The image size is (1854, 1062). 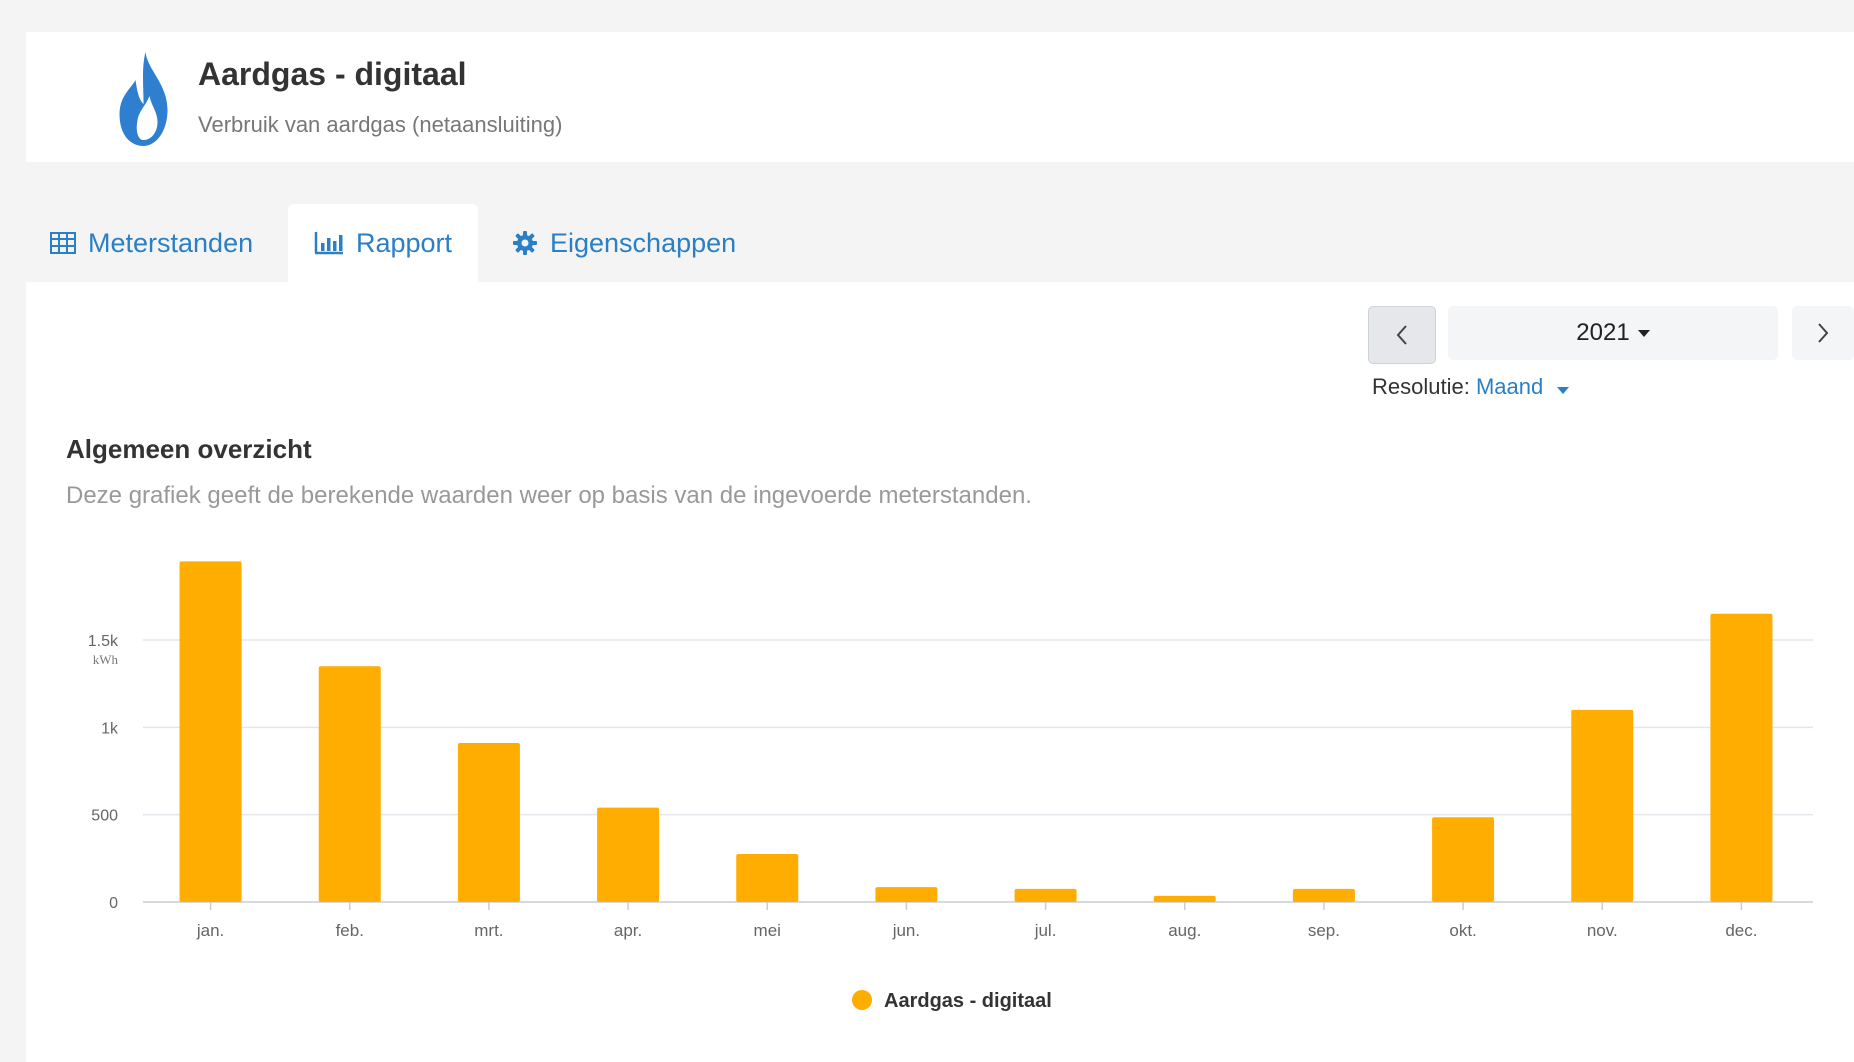 I want to click on resolution-dropdown: Maand, so click(x=1522, y=386).